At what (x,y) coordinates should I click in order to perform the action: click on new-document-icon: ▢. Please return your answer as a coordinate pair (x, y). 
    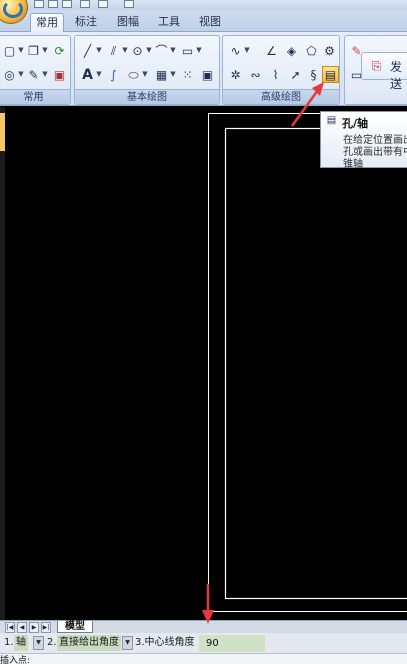
    Looking at the image, I should click on (9, 50).